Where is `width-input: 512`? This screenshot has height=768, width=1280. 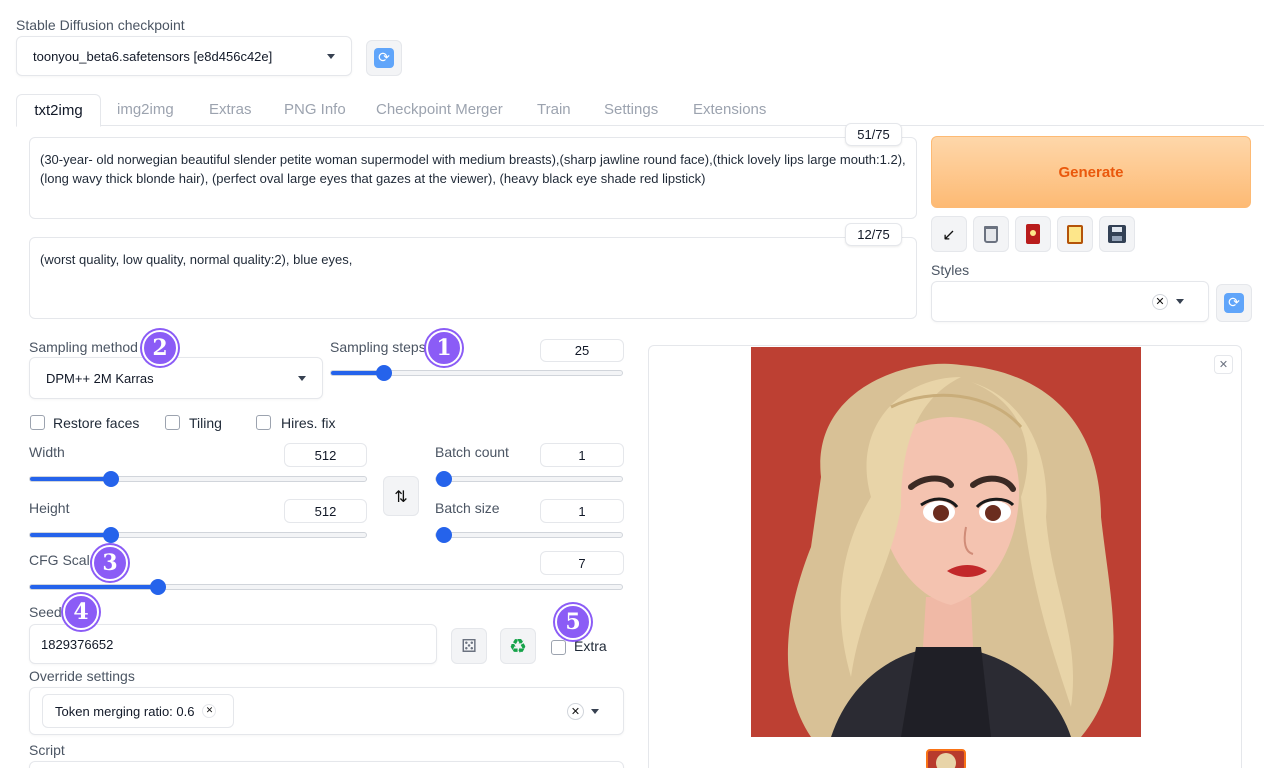 width-input: 512 is located at coordinates (325, 455).